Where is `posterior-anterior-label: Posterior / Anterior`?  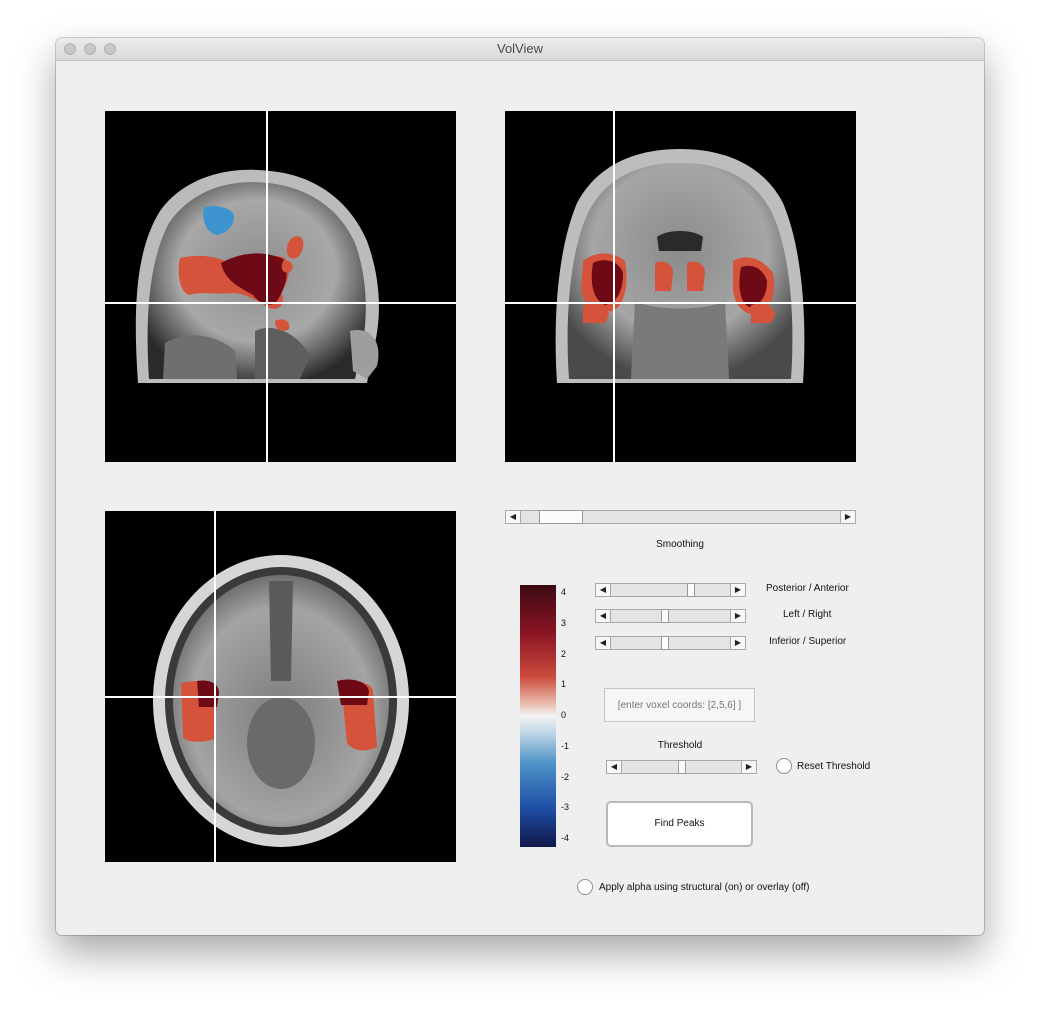 posterior-anterior-label: Posterior / Anterior is located at coordinates (807, 588).